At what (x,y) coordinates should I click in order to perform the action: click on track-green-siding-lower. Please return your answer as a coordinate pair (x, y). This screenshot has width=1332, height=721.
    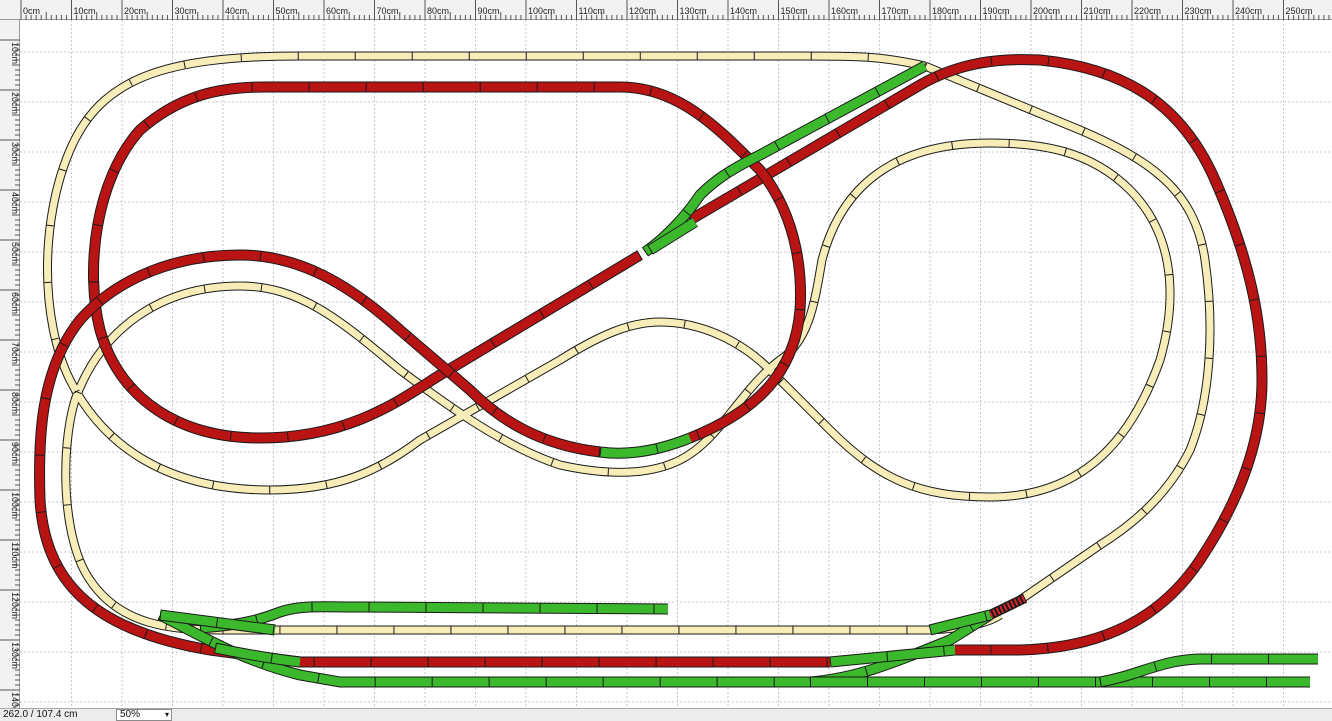
    Looking at the image, I should click on (483, 648).